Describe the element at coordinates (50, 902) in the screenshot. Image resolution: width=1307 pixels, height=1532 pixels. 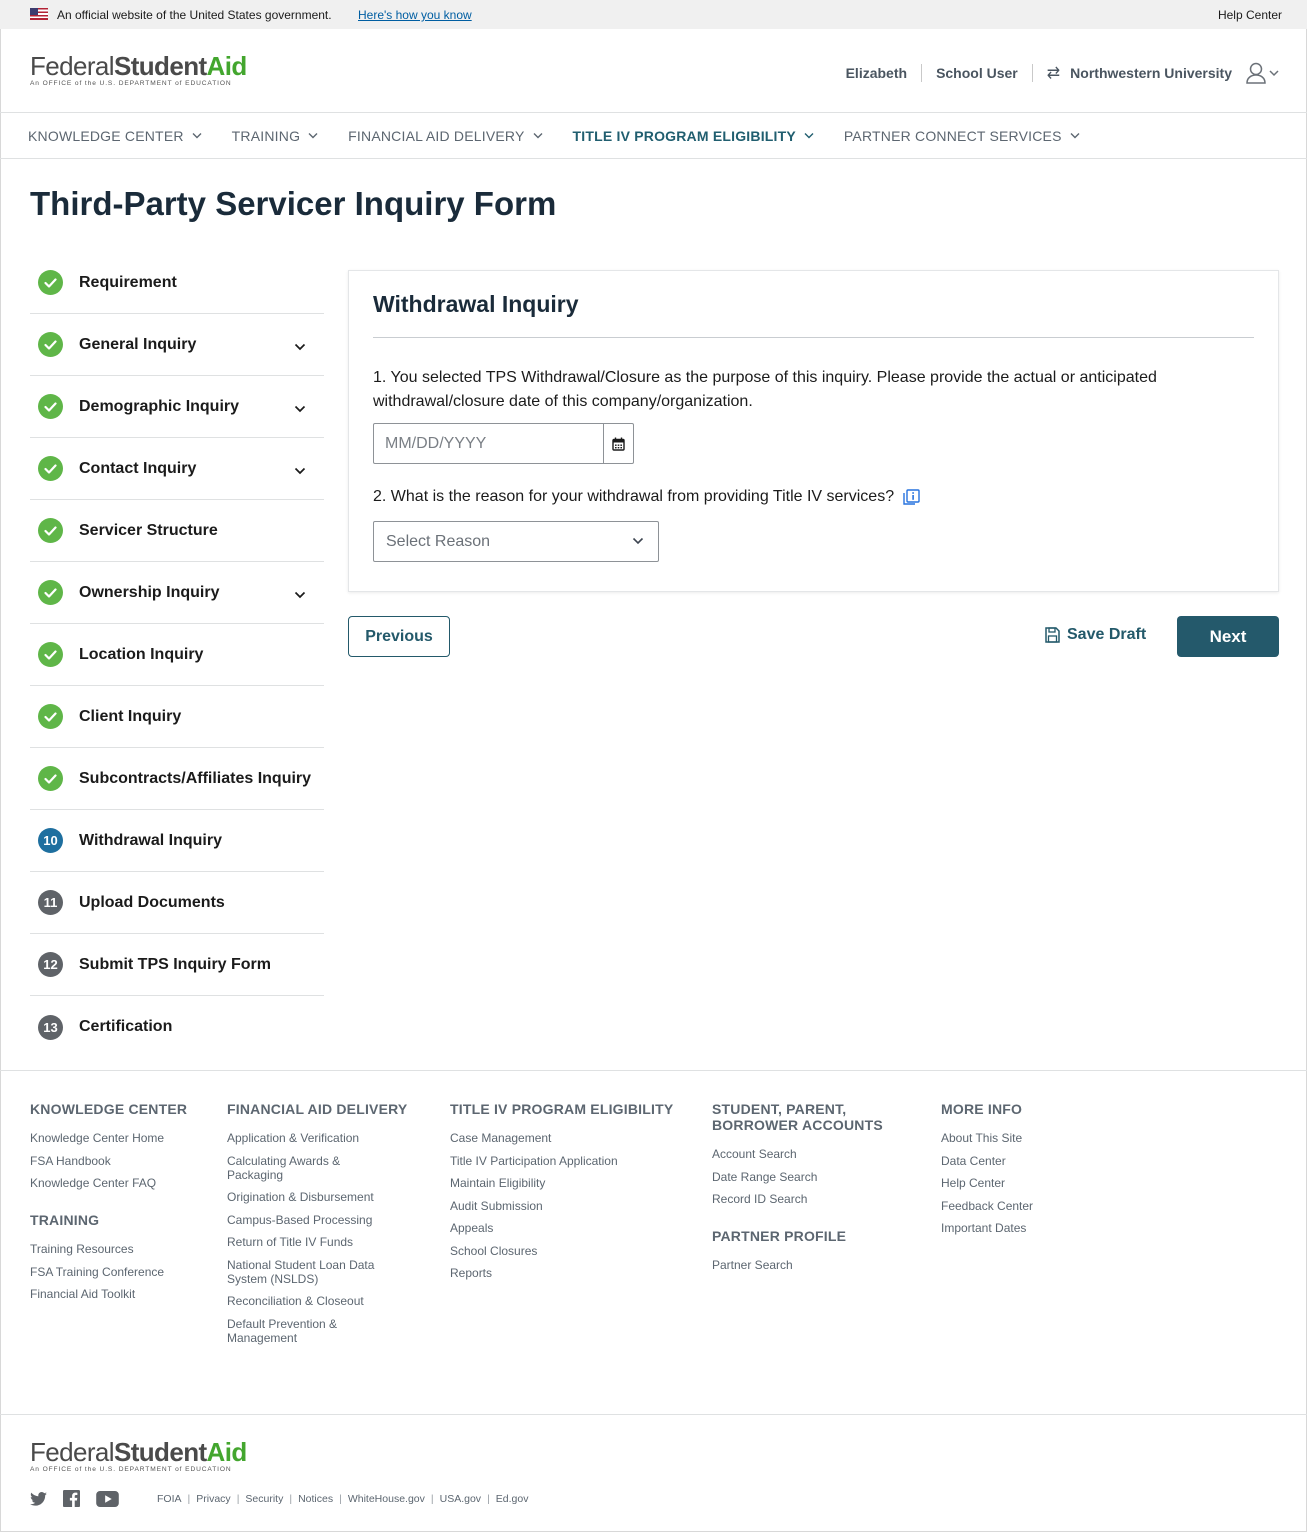
I see `step-number-badge: 11` at that location.